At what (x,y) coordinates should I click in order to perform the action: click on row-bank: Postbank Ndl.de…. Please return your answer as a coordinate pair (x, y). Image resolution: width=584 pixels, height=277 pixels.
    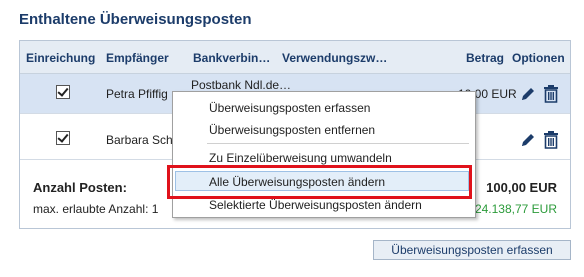
    Looking at the image, I should click on (241, 85).